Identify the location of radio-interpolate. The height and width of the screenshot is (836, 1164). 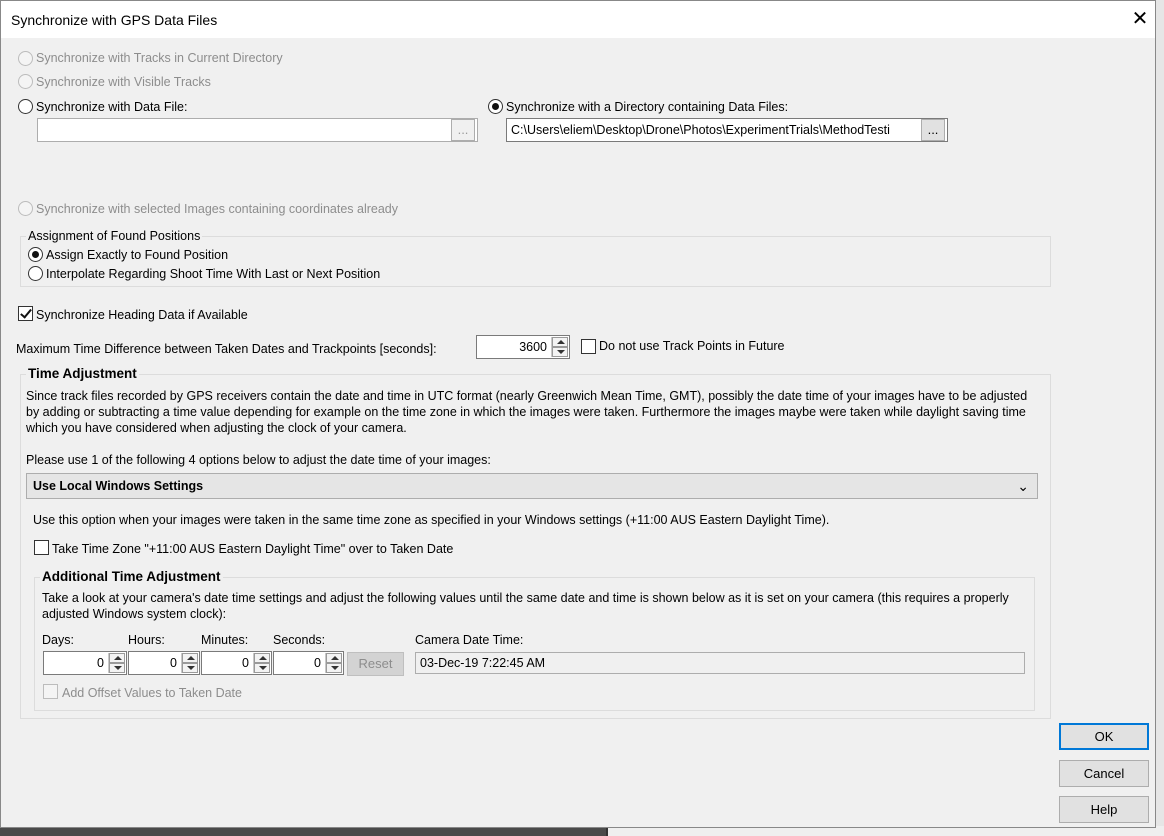
(35, 273).